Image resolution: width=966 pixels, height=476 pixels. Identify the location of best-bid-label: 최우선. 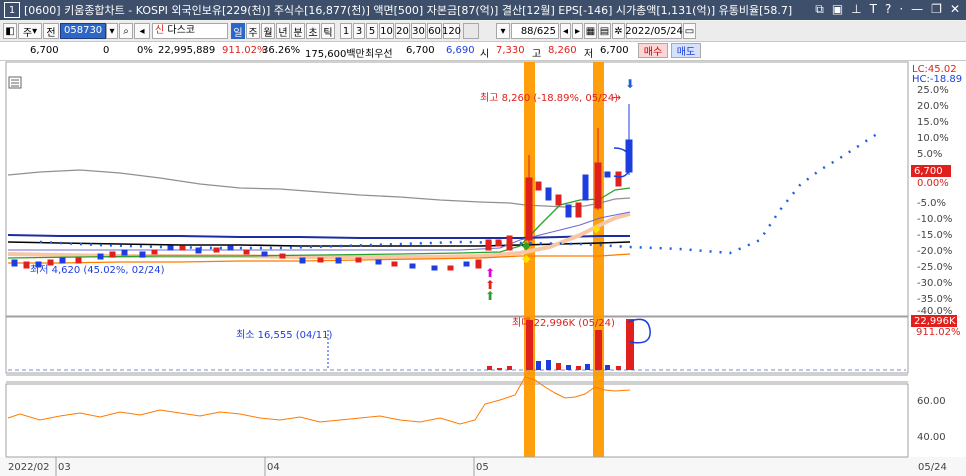
(379, 54).